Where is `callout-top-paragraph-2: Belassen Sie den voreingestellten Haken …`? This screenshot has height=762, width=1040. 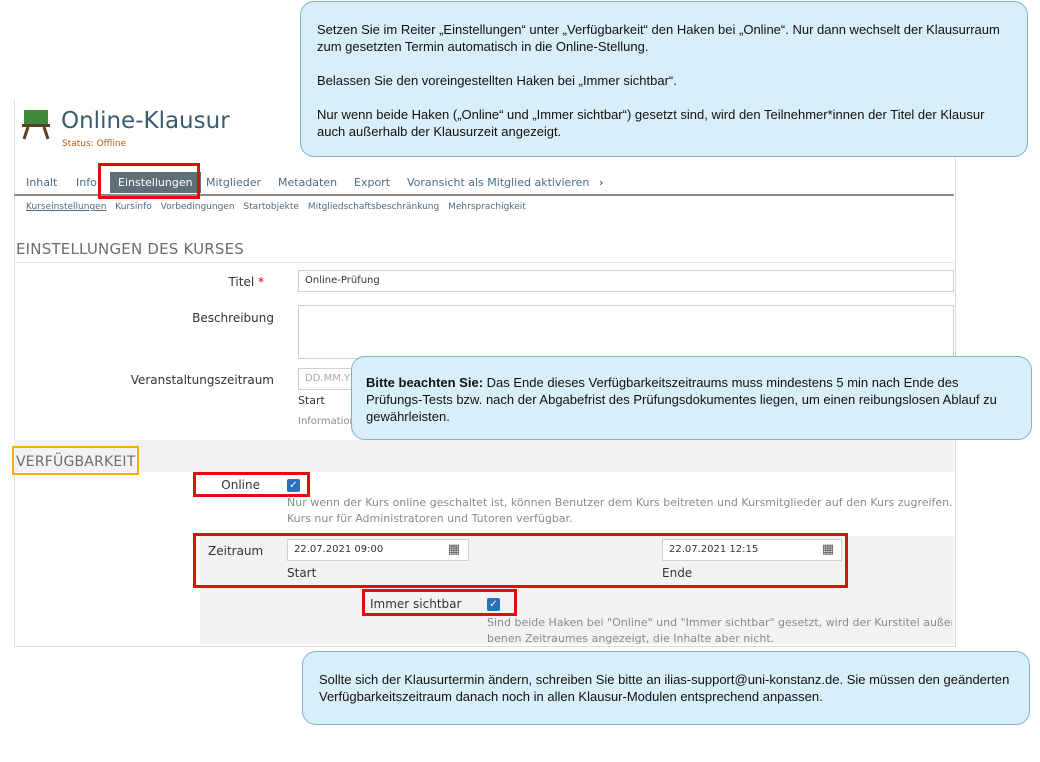
callout-top-paragraph-2: Belassen Sie den voreingestellten Haken … is located at coordinates (497, 80).